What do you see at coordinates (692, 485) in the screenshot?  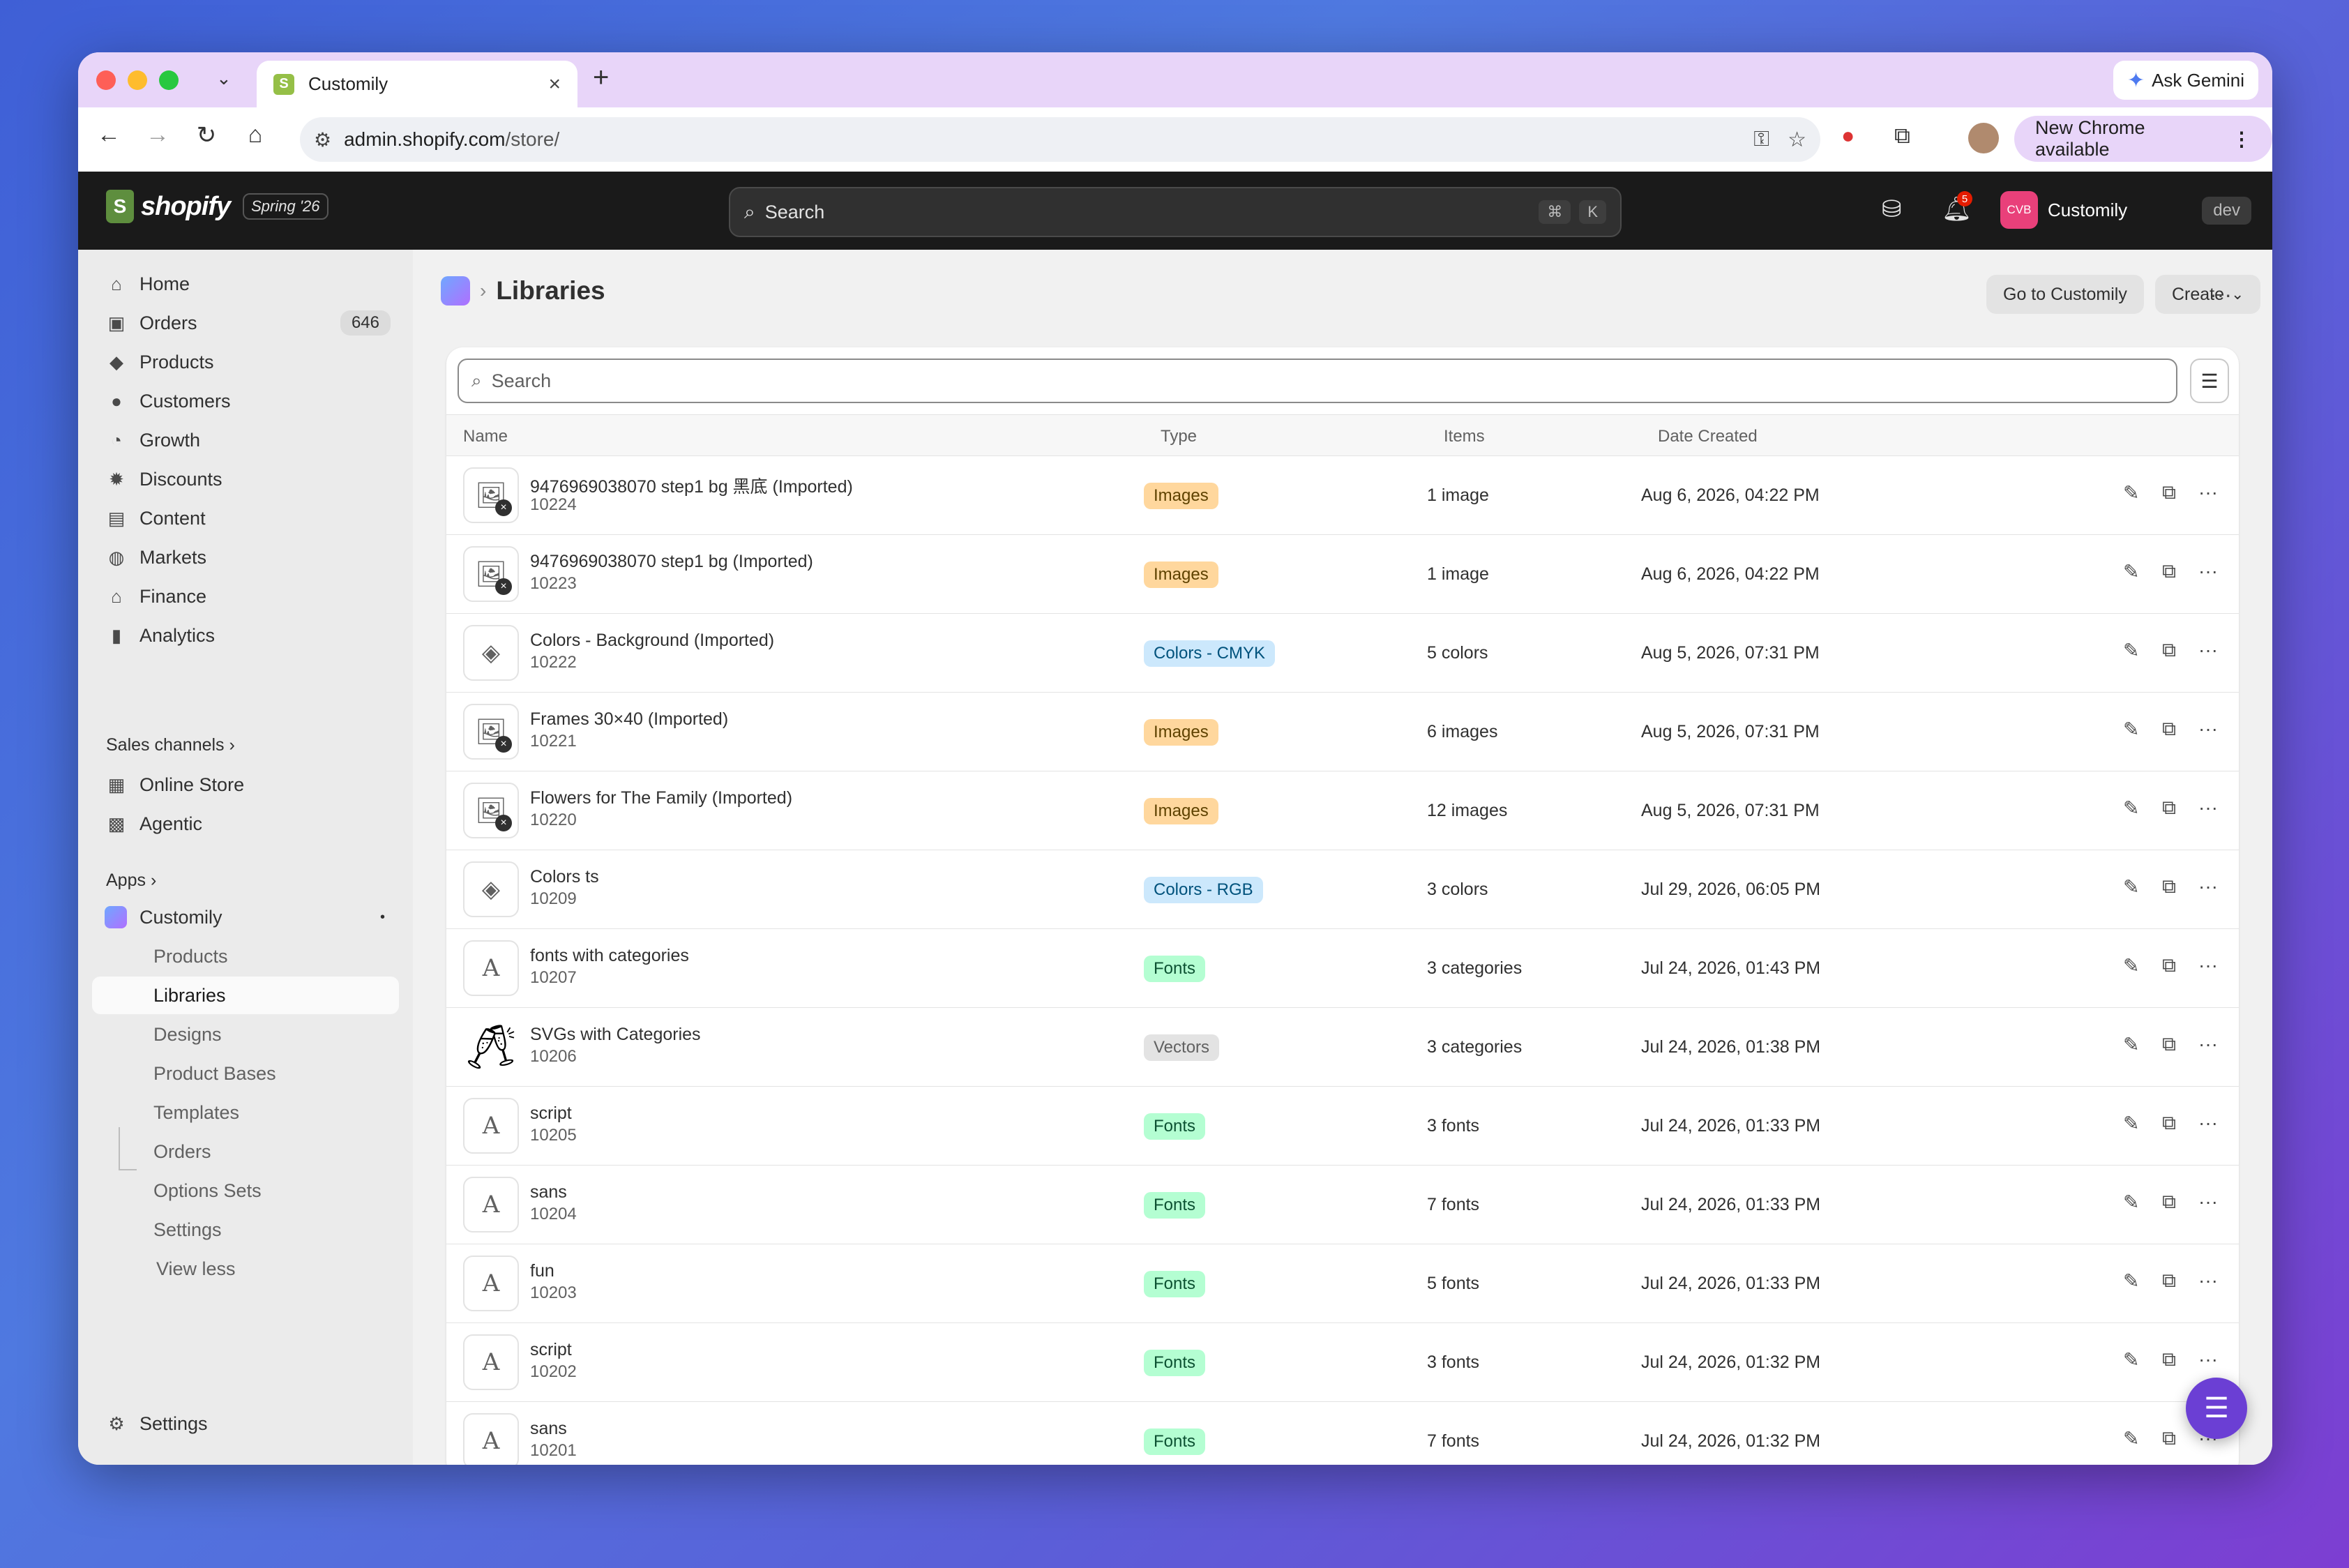 I see `library-name: 9476969038070 step1 bg 黑底 (Imported)` at bounding box center [692, 485].